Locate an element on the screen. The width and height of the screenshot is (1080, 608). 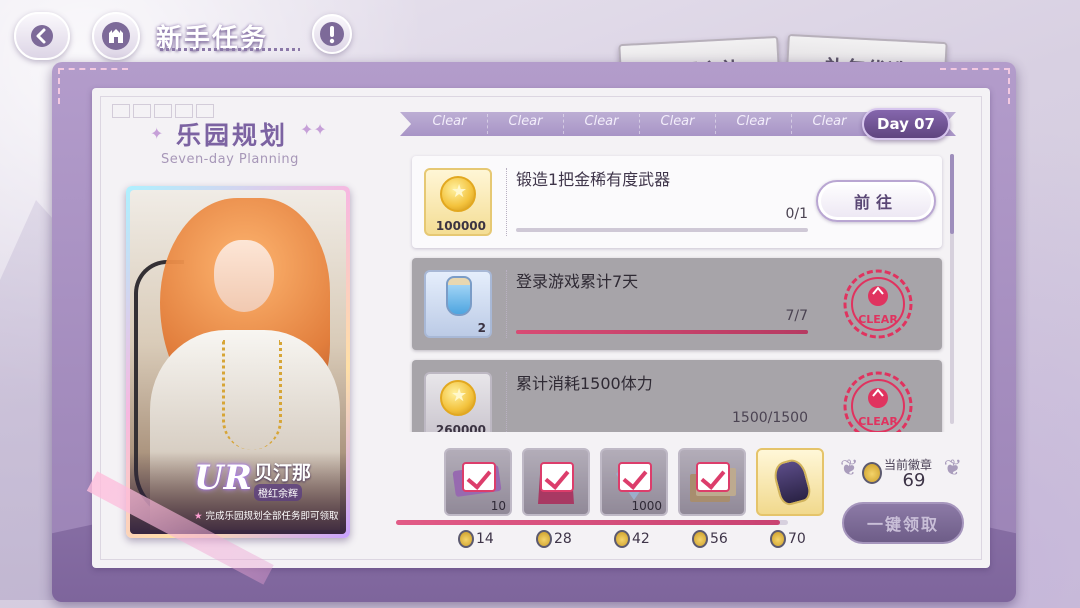
milestone-reward-crystal: 1000 is located at coordinates (634, 482).